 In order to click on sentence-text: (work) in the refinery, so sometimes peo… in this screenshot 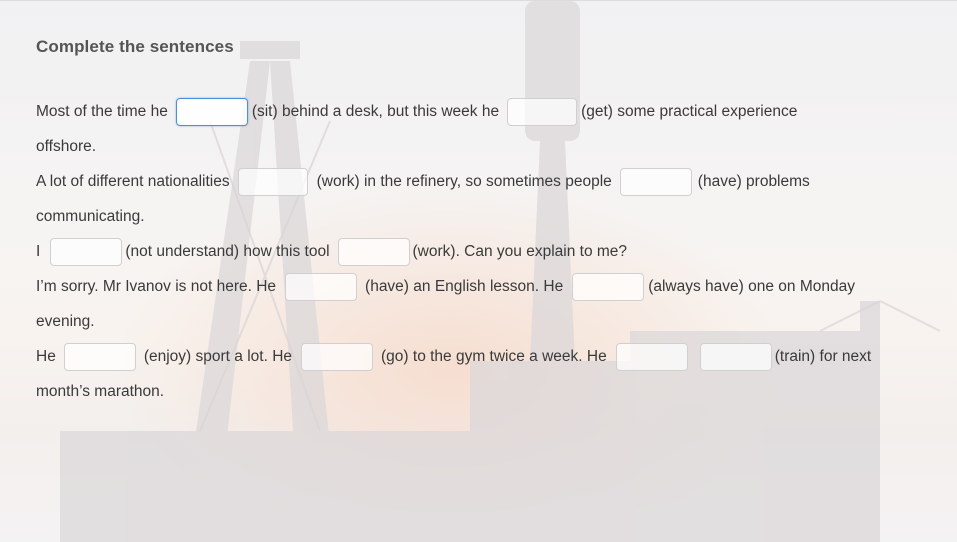, I will do `click(464, 181)`.